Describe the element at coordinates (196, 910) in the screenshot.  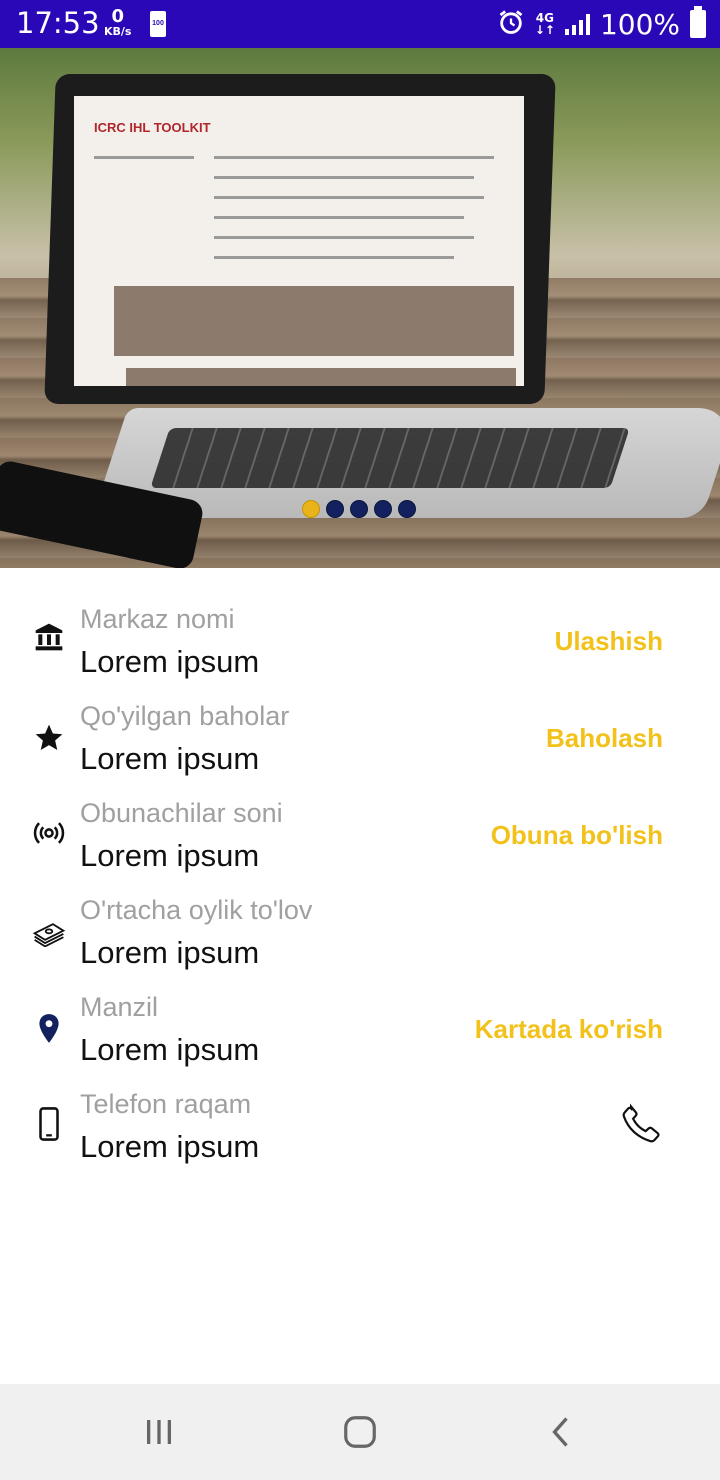
I see `row-label: O'rtacha oylik to'lov` at that location.